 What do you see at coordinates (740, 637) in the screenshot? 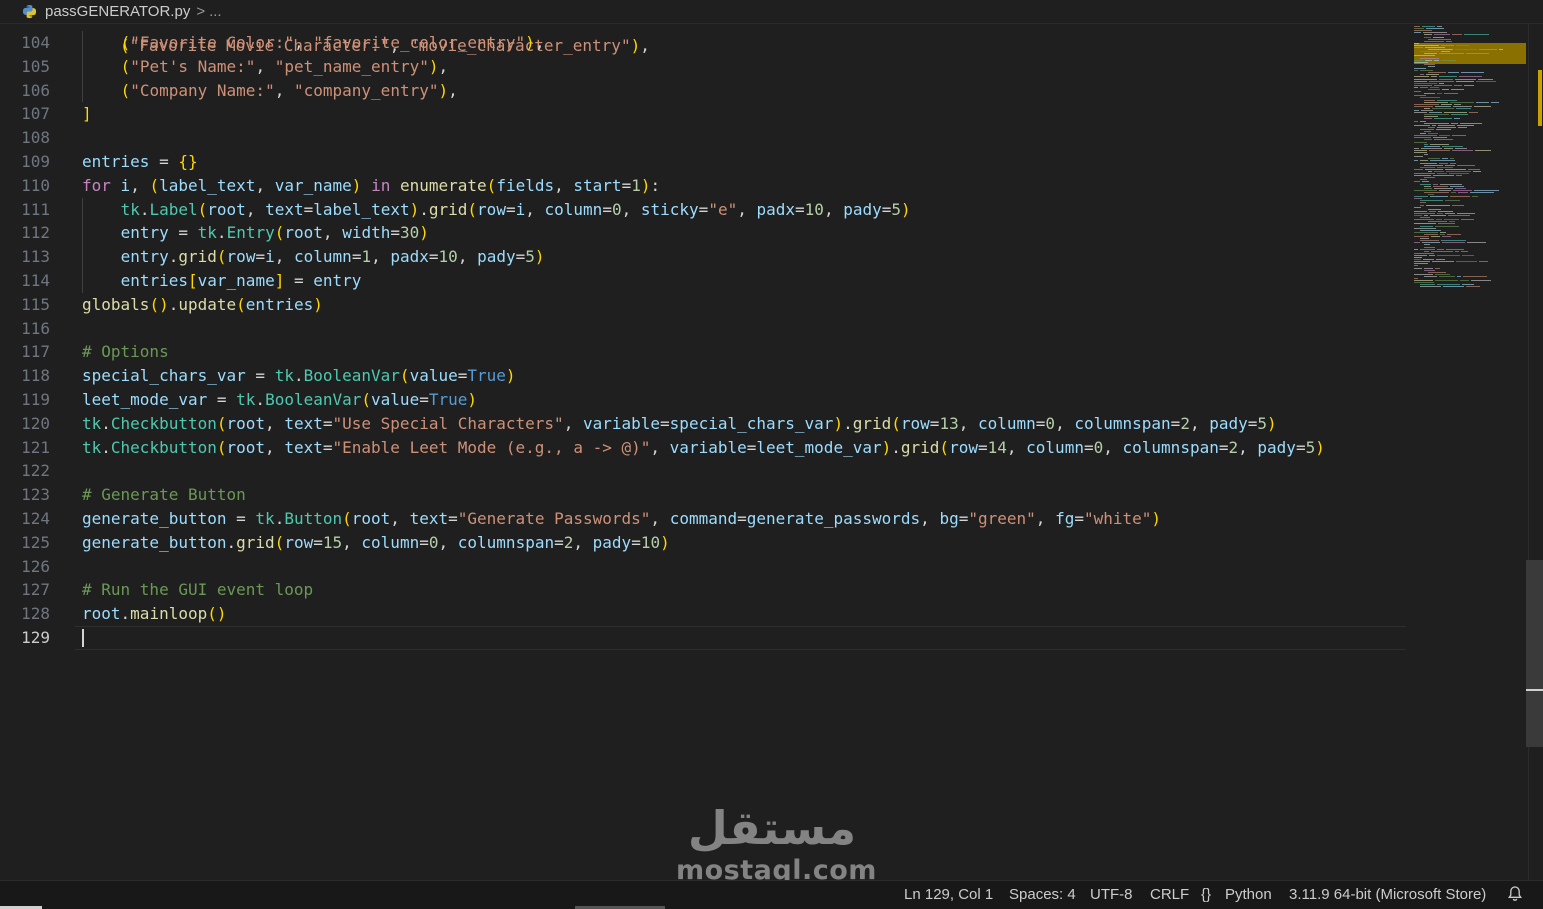
I see `current-line-highlight` at bounding box center [740, 637].